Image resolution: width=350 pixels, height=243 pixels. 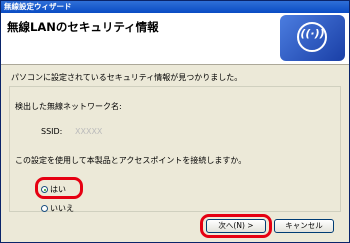 What do you see at coordinates (83, 27) in the screenshot?
I see `page-title: 無線LANのセキュリティ情報` at bounding box center [83, 27].